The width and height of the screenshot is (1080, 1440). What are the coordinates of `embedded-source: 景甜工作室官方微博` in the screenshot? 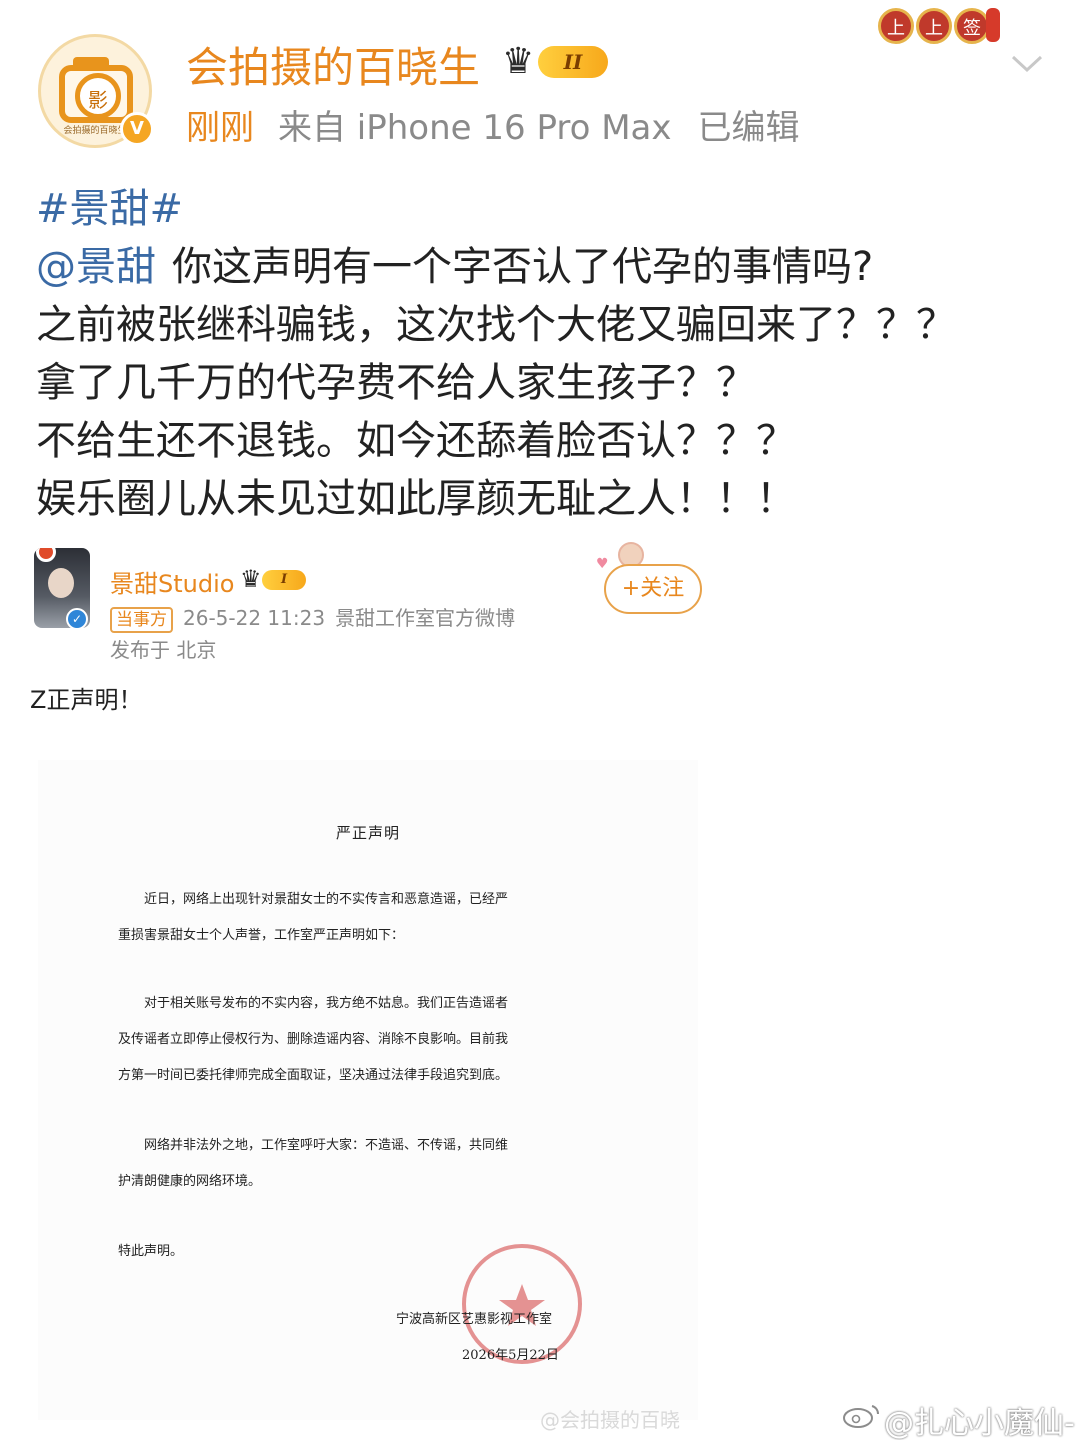 It's located at (425, 618).